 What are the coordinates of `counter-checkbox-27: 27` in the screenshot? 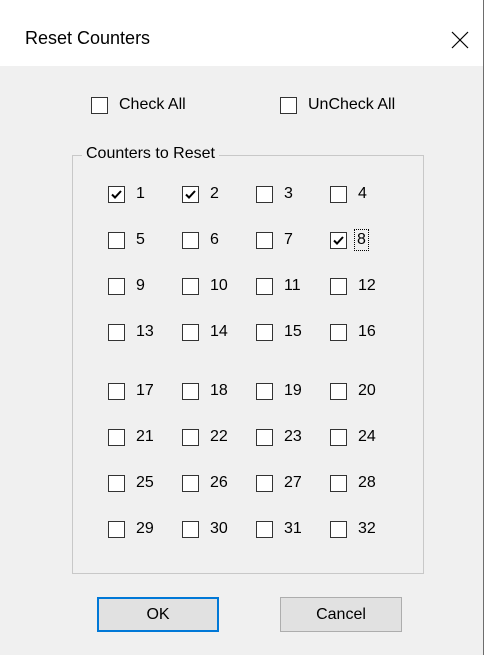 It's located at (279, 483).